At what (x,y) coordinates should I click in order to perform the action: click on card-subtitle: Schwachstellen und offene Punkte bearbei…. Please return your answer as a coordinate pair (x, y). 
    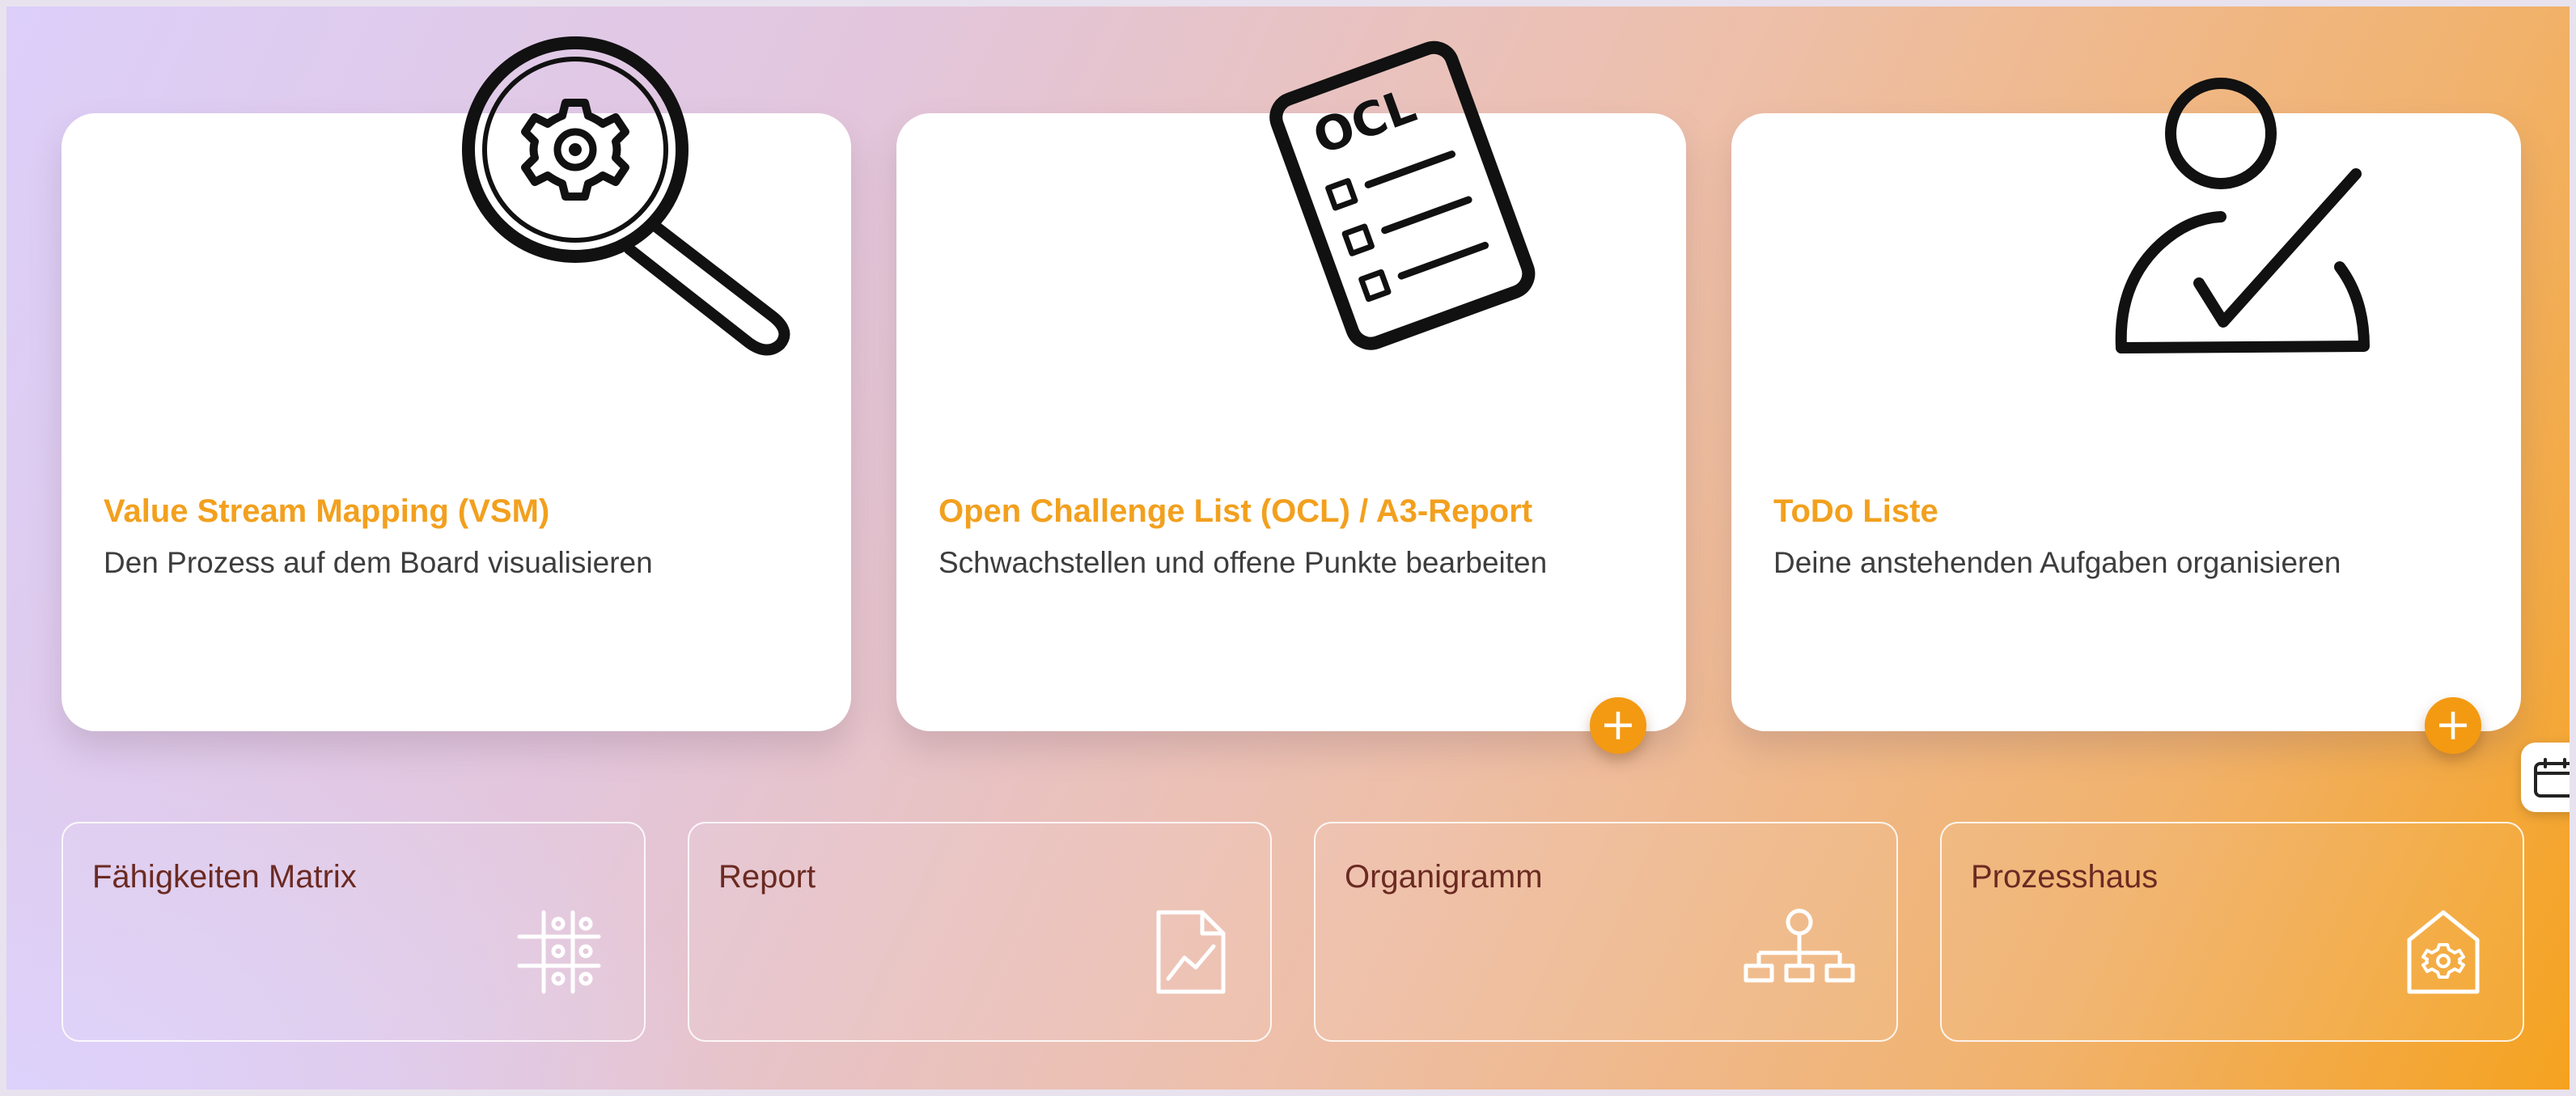
    Looking at the image, I should click on (1243, 563).